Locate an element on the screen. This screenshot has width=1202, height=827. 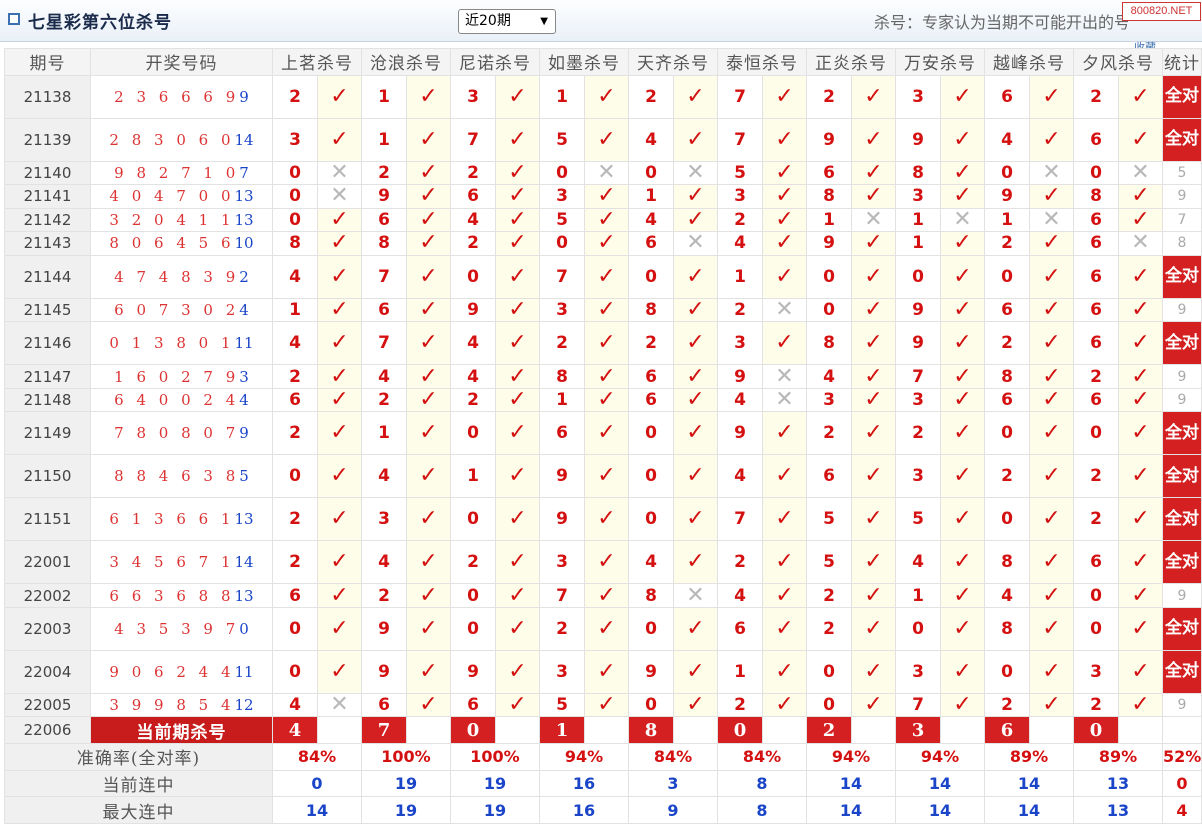
site-logo: 800820.NET is located at coordinates (1161, 11).